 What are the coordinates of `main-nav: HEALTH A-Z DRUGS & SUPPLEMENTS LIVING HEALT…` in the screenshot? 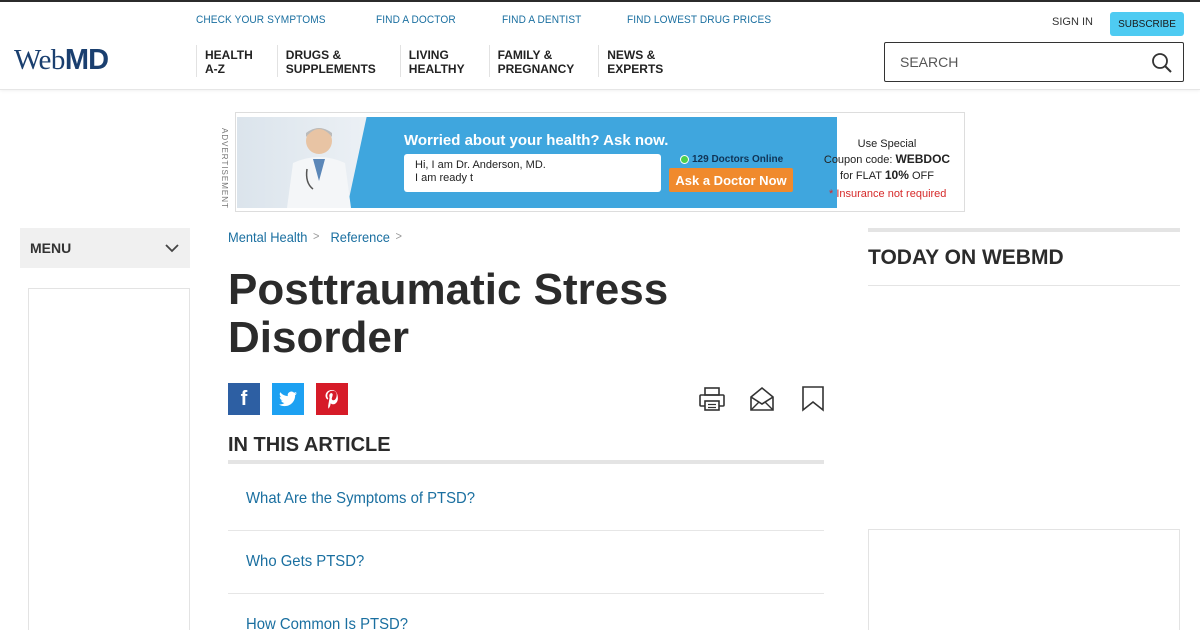 It's located at (441, 61).